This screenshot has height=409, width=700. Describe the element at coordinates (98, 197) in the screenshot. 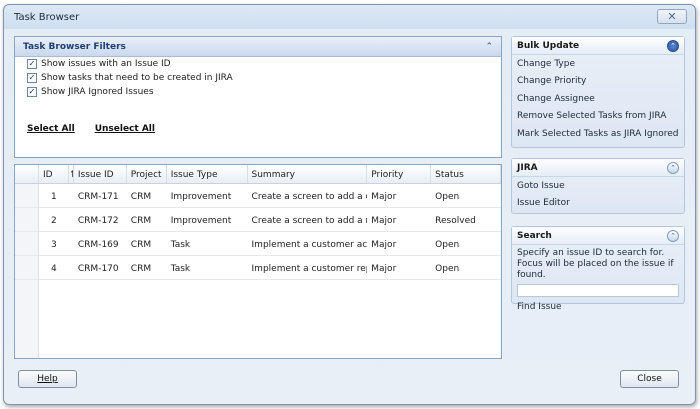

I see `cell-issue-id: CRM-171` at that location.